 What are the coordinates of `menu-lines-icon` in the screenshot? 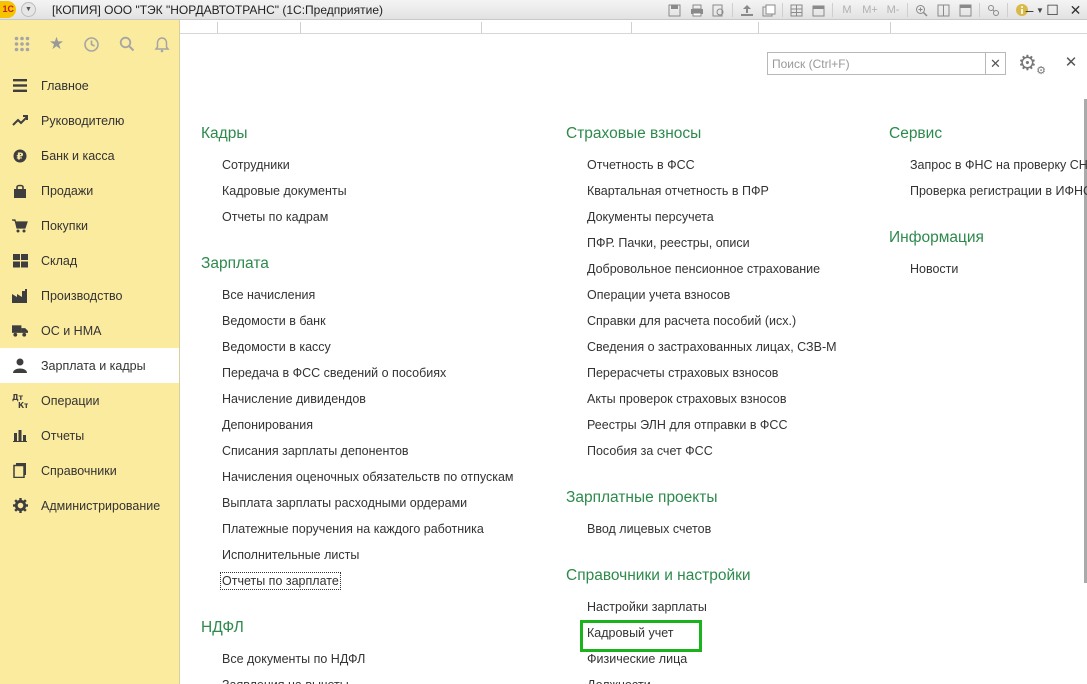 It's located at (20, 86).